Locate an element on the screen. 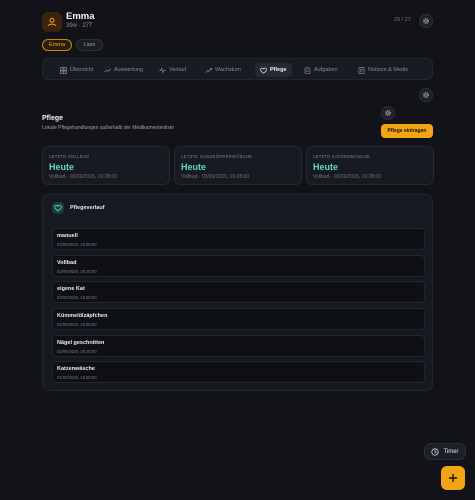  trend-icon is located at coordinates (107, 70).